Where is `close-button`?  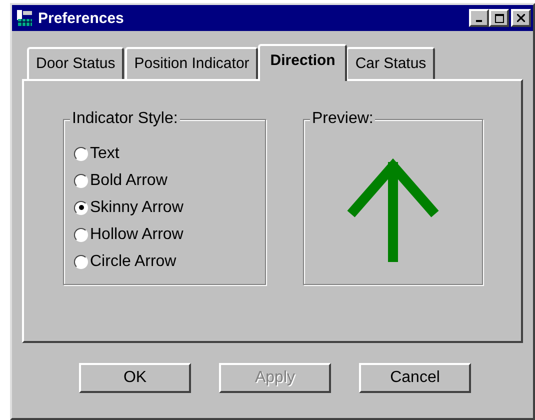 close-button is located at coordinates (521, 18).